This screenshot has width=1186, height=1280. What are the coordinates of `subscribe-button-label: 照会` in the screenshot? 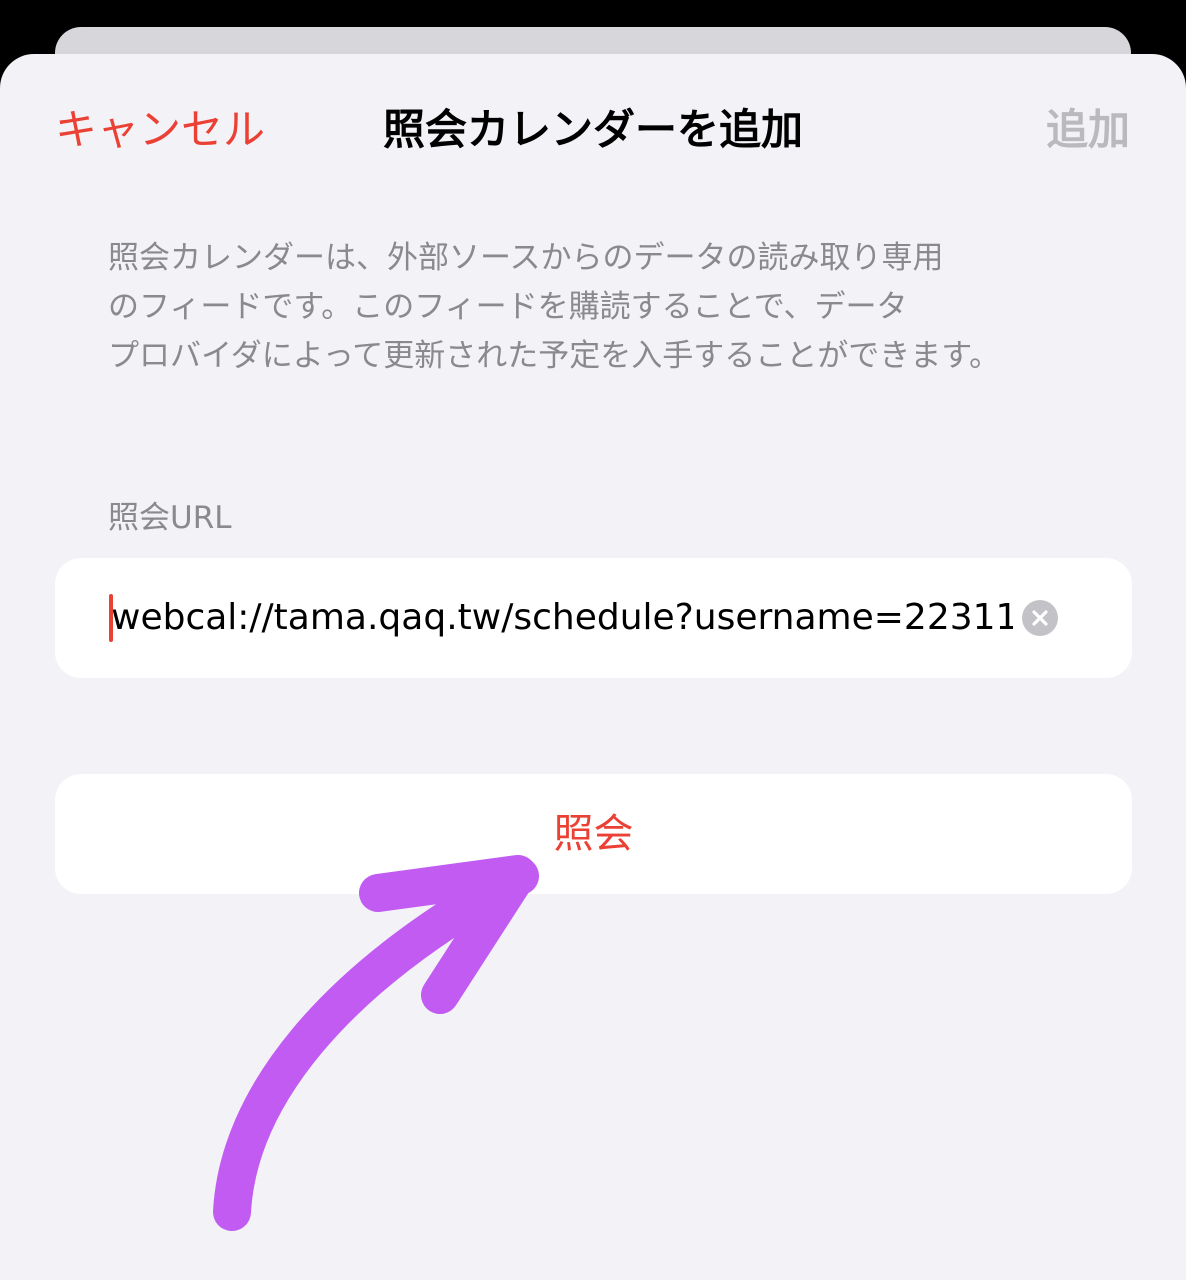 It's located at (593, 834).